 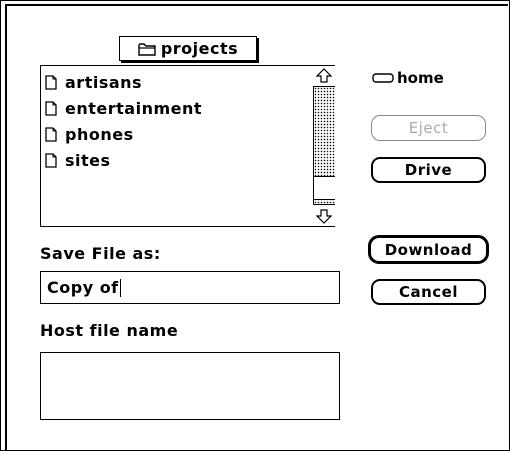 I want to click on drive-name: home, so click(x=420, y=78).